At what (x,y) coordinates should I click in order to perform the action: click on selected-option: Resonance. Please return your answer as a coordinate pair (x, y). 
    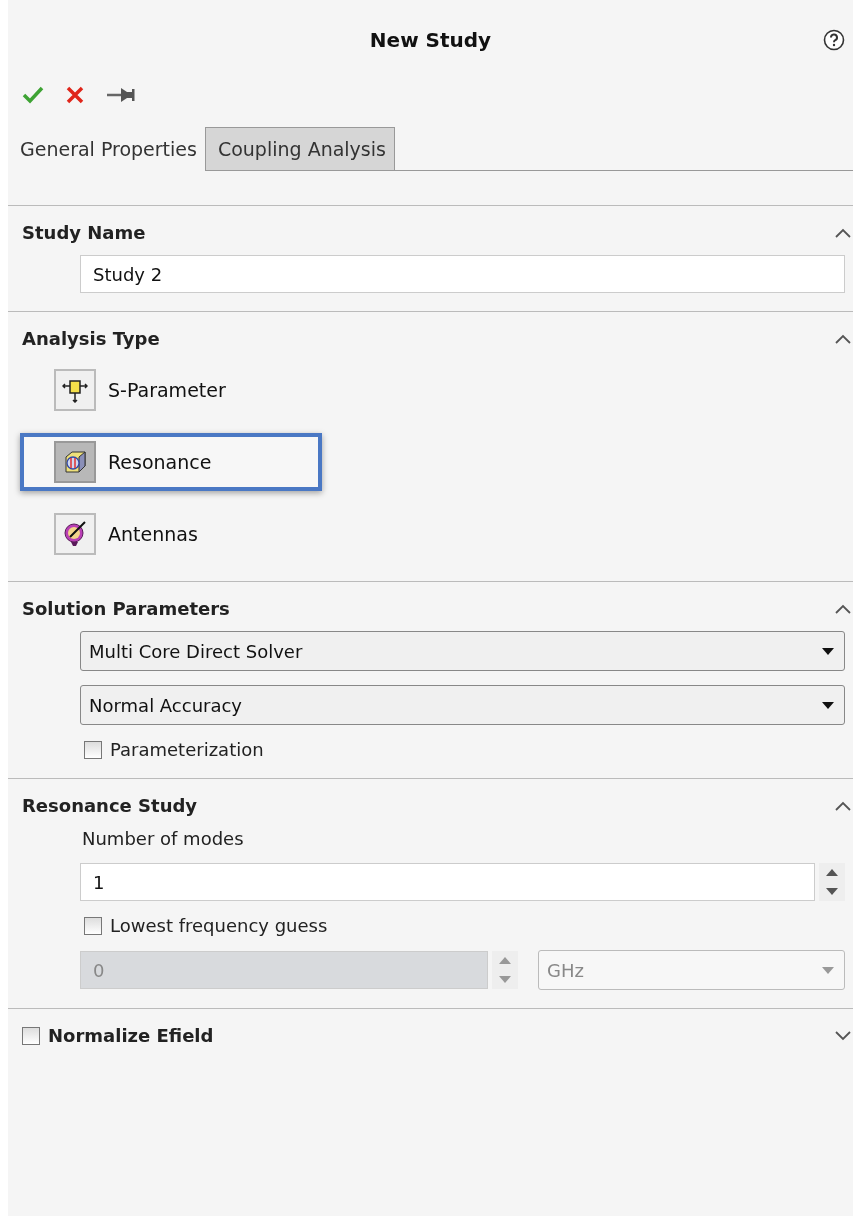
    Looking at the image, I should click on (171, 462).